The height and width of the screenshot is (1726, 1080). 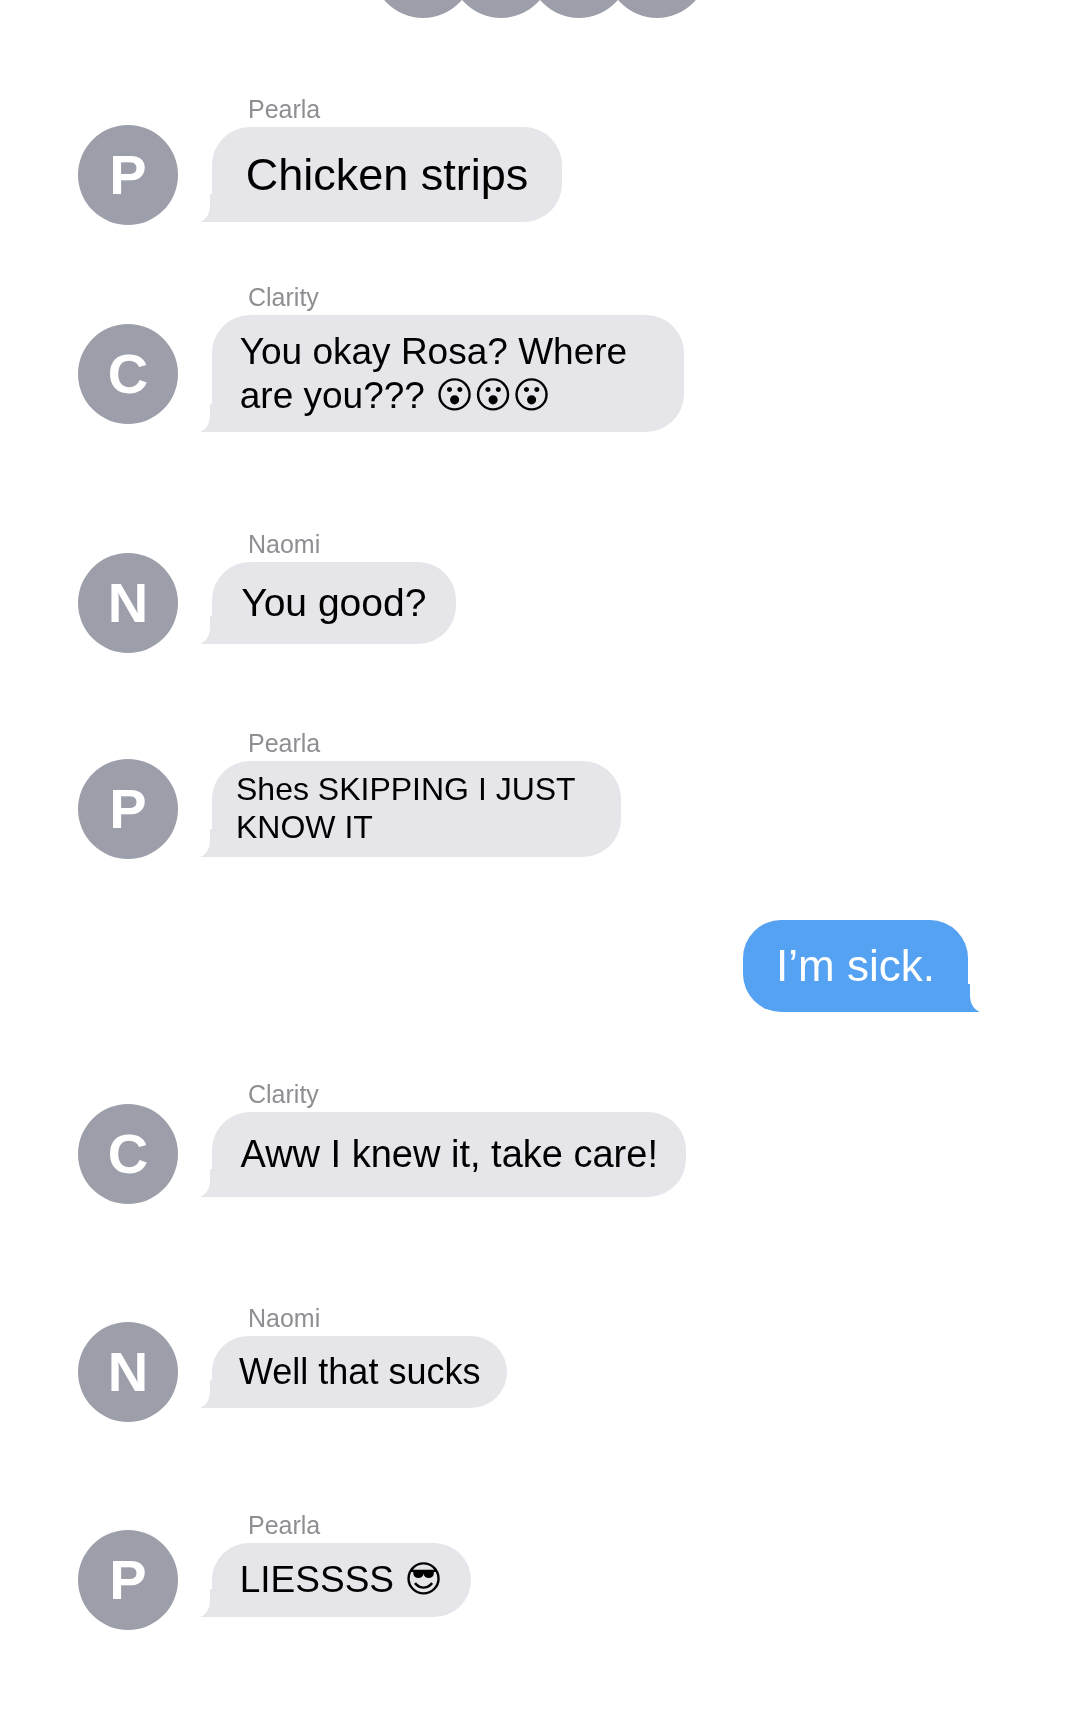 I want to click on message-text: I’m sick., so click(x=855, y=965).